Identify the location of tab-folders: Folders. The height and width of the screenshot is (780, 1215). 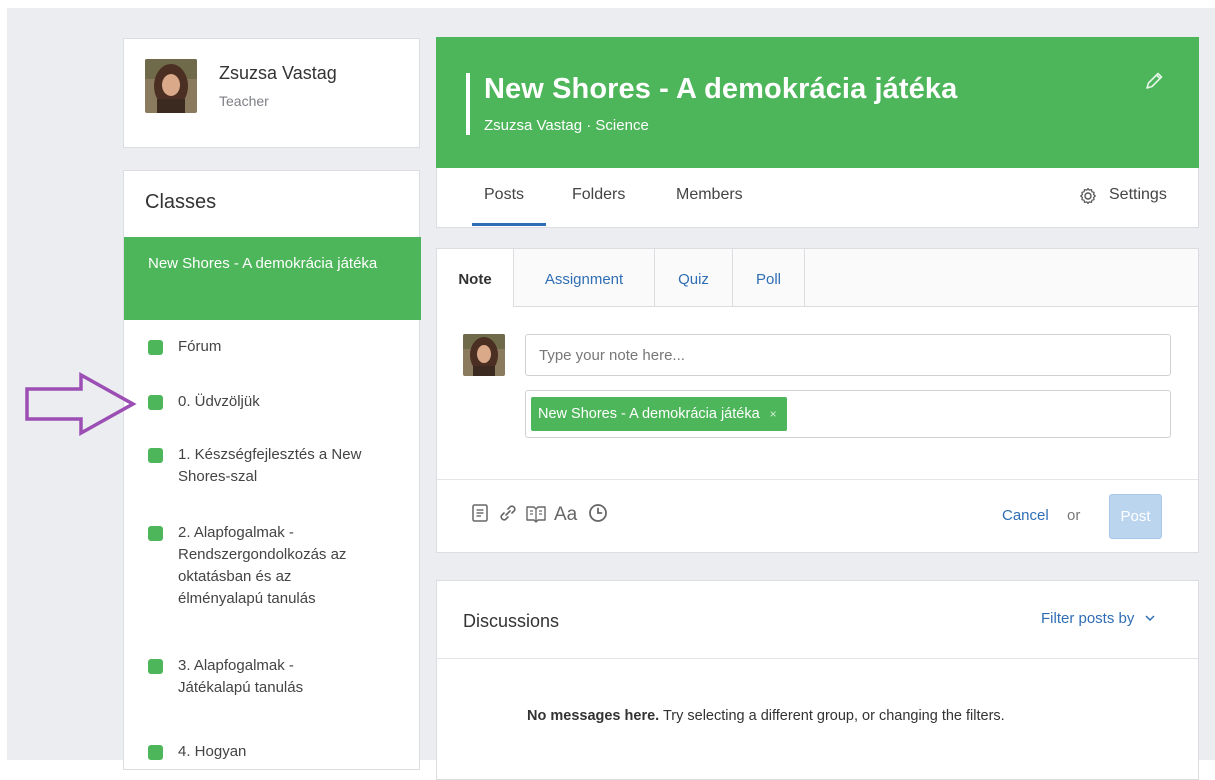
(598, 195).